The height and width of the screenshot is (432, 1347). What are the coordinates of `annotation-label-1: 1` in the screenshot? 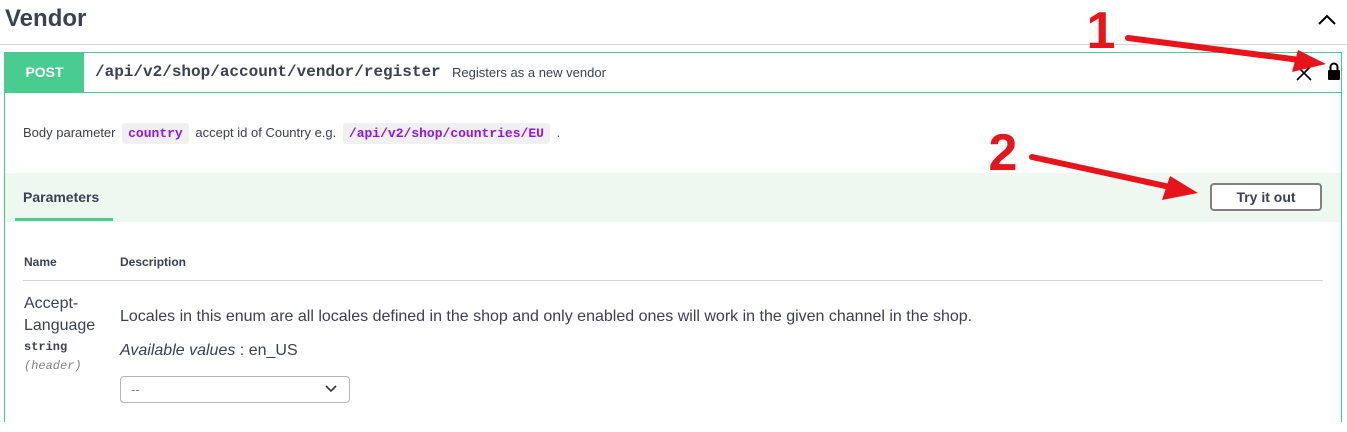 It's located at (1101, 31).